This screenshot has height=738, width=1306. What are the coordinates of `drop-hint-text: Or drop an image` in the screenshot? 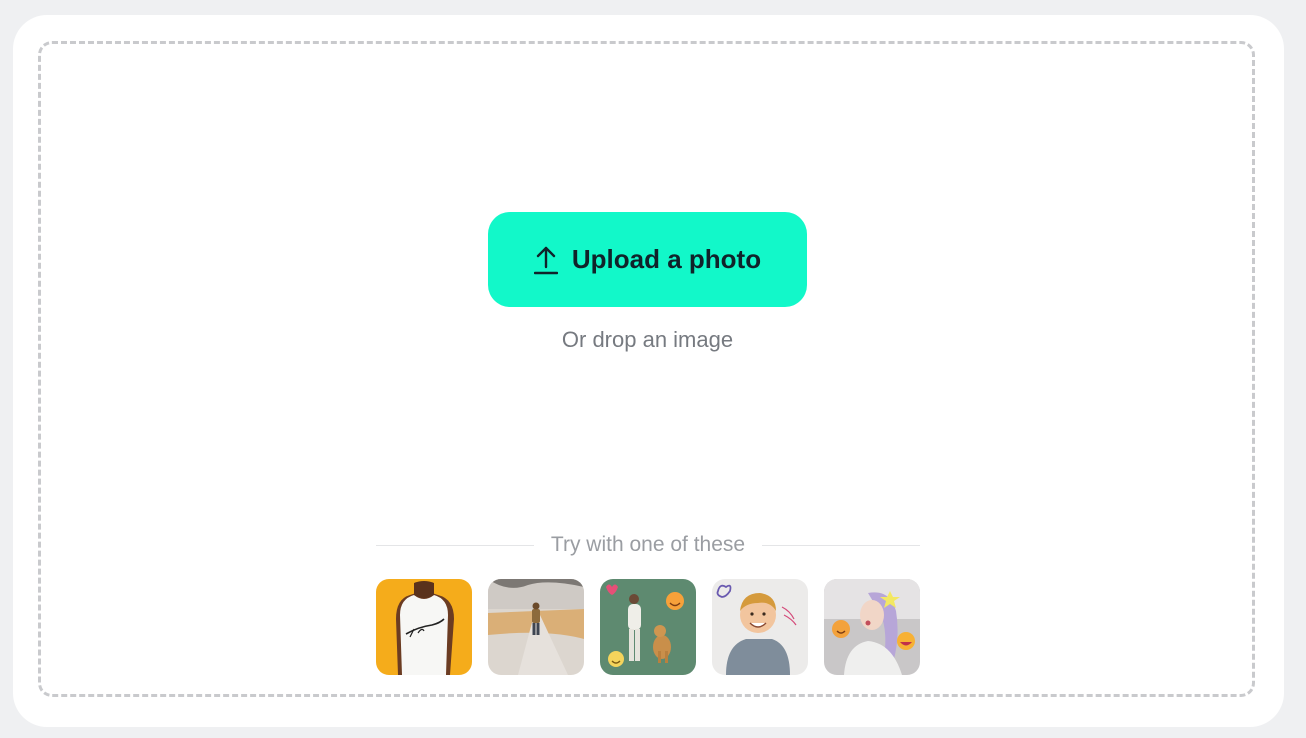 It's located at (647, 339).